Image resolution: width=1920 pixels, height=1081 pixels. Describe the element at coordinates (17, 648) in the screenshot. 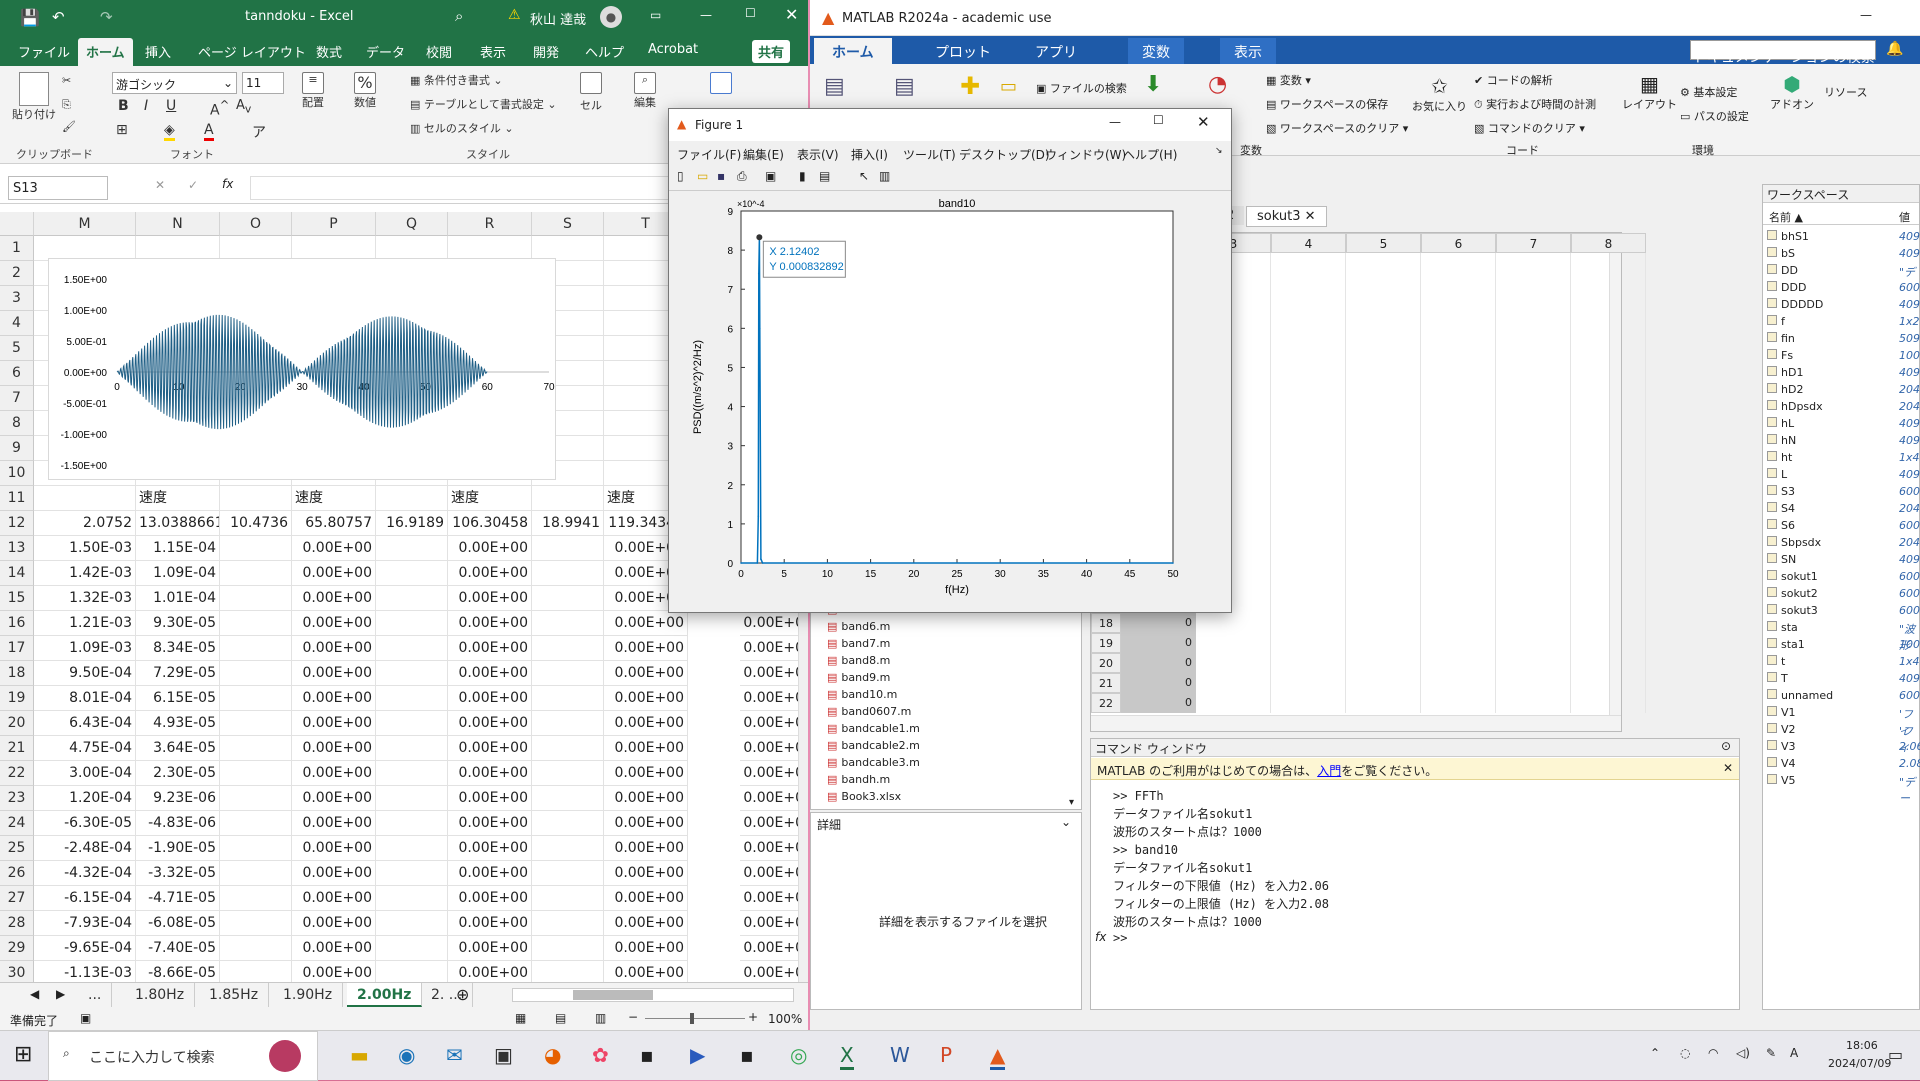

I see `row-header: 17` at that location.